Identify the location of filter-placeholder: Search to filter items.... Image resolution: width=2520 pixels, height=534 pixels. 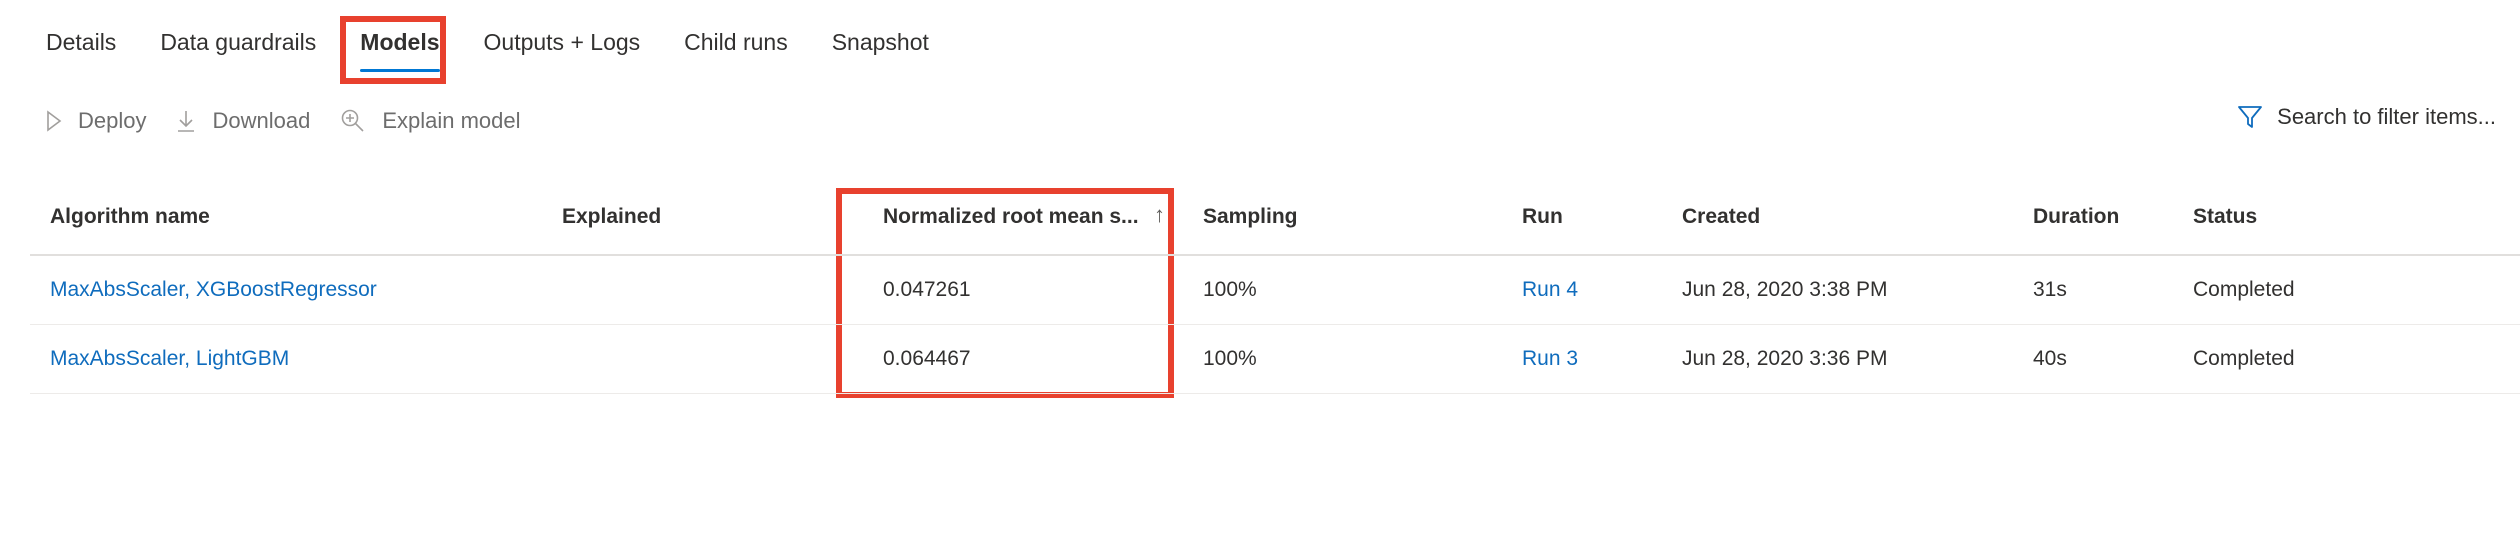
(2386, 116).